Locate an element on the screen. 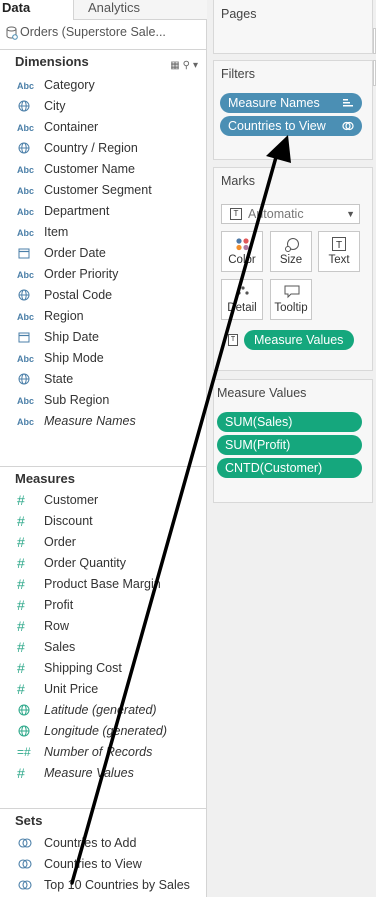 This screenshot has width=376, height=897. field-order: # Order is located at coordinates (103, 542).